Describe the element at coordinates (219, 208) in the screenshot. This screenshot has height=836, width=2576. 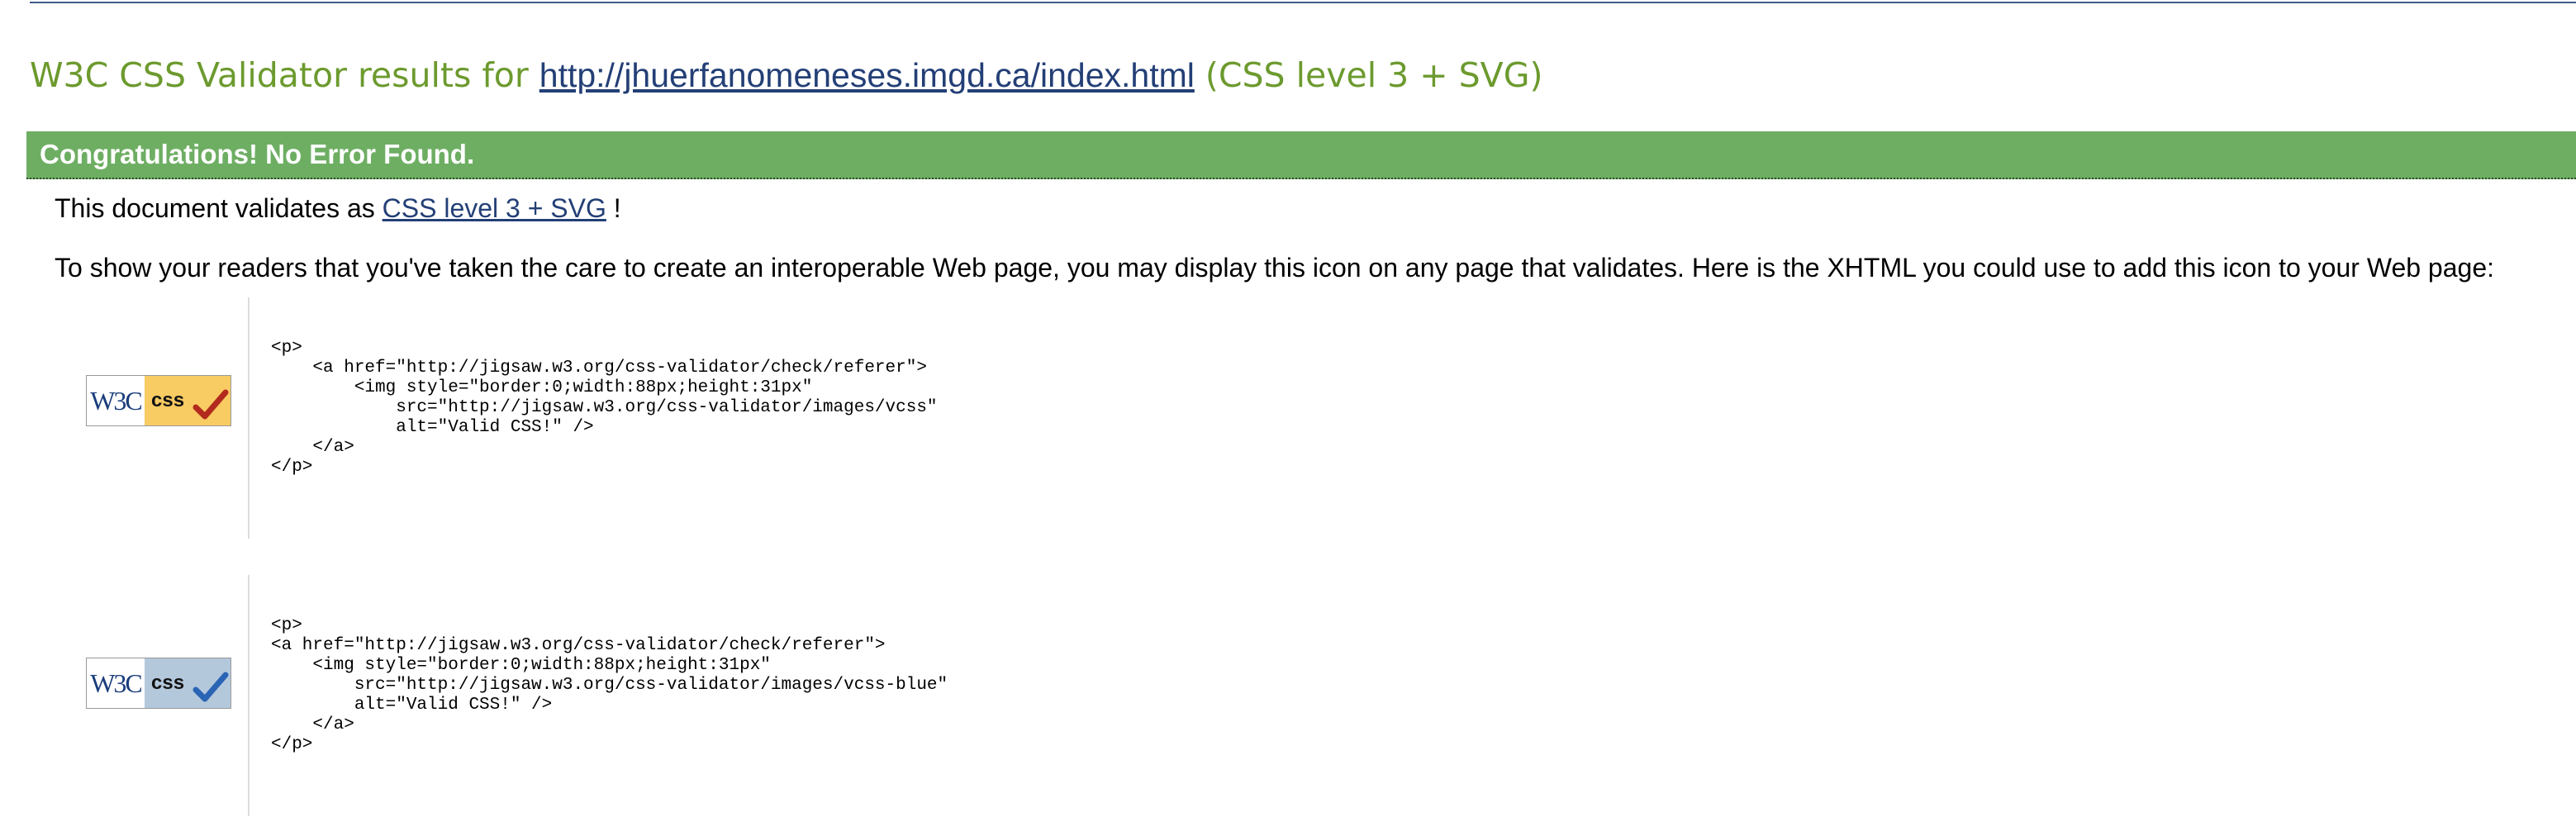
I see `validates-prefix: This document validates as` at that location.